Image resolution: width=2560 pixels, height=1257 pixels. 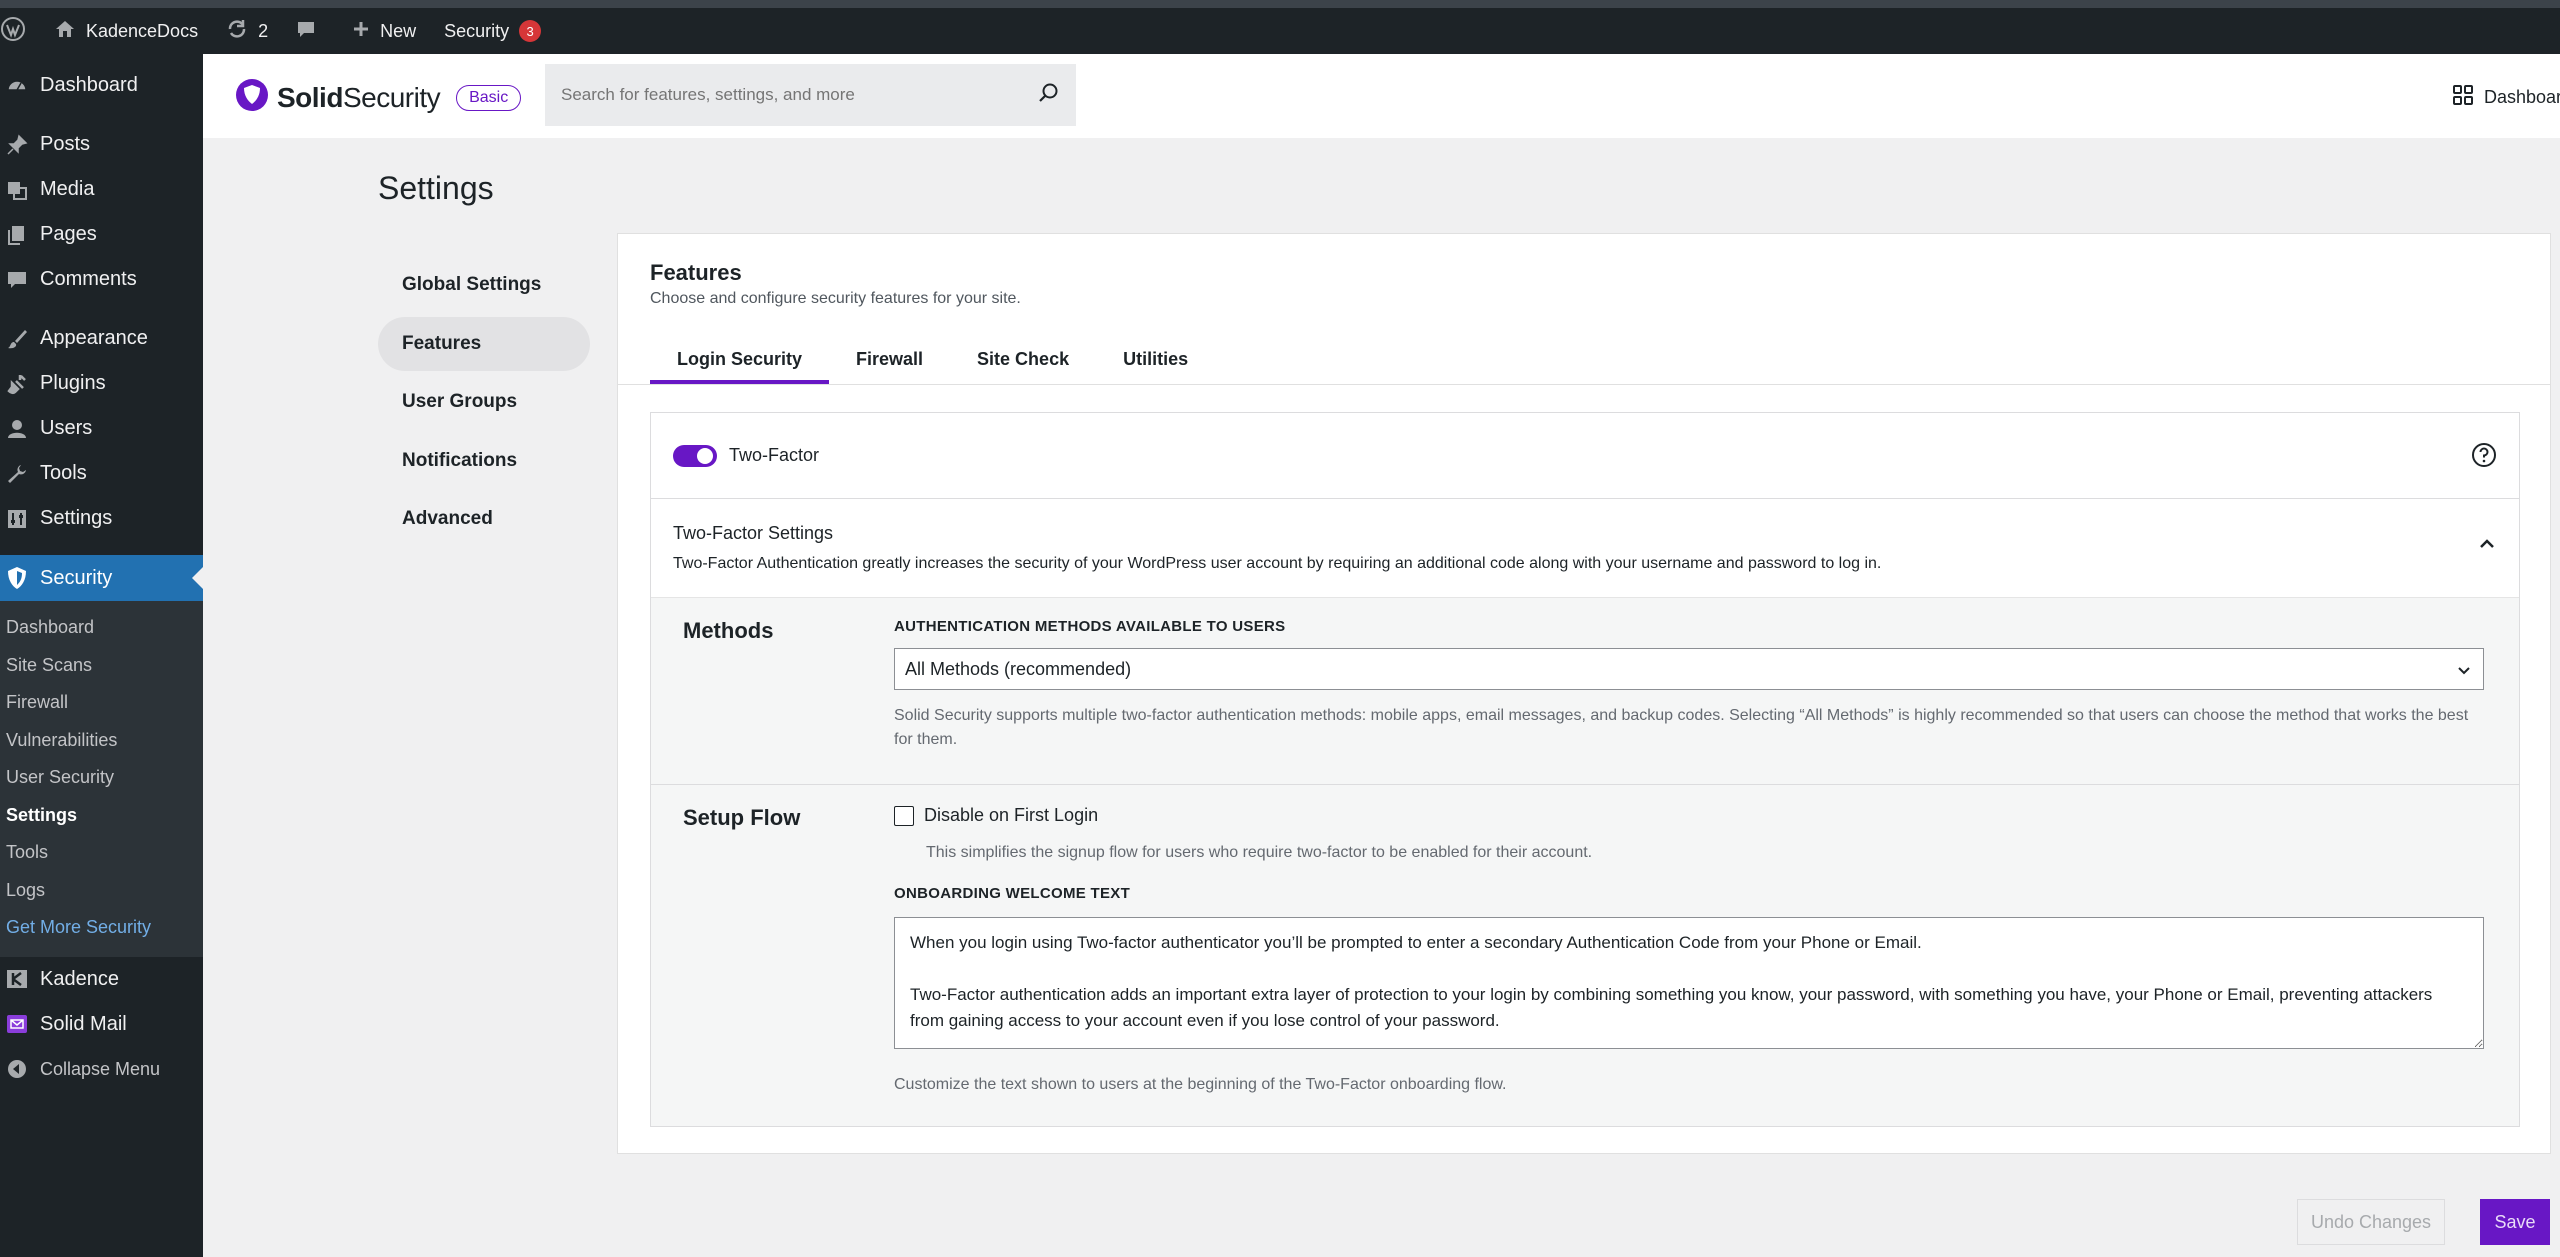 What do you see at coordinates (17, 519) in the screenshot?
I see `sliders-icon` at bounding box center [17, 519].